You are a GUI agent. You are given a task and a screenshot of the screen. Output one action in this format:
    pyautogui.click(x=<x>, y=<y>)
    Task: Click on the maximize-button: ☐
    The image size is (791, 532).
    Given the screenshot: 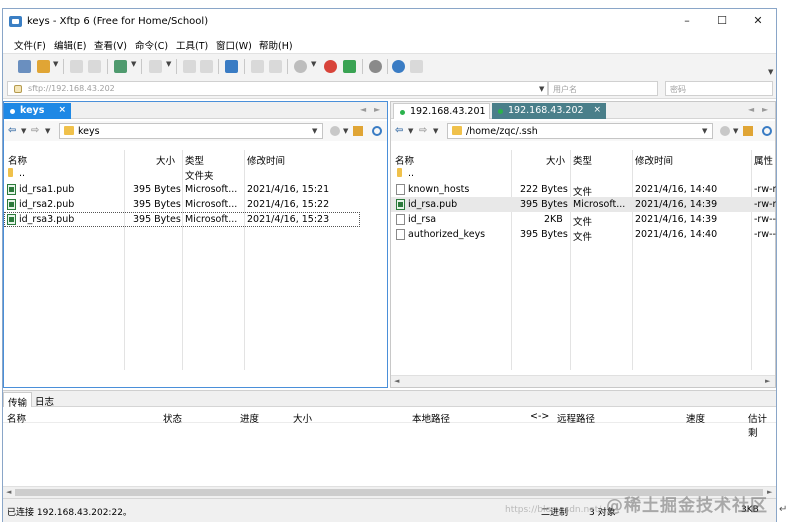 What is the action you would take?
    pyautogui.click(x=722, y=21)
    